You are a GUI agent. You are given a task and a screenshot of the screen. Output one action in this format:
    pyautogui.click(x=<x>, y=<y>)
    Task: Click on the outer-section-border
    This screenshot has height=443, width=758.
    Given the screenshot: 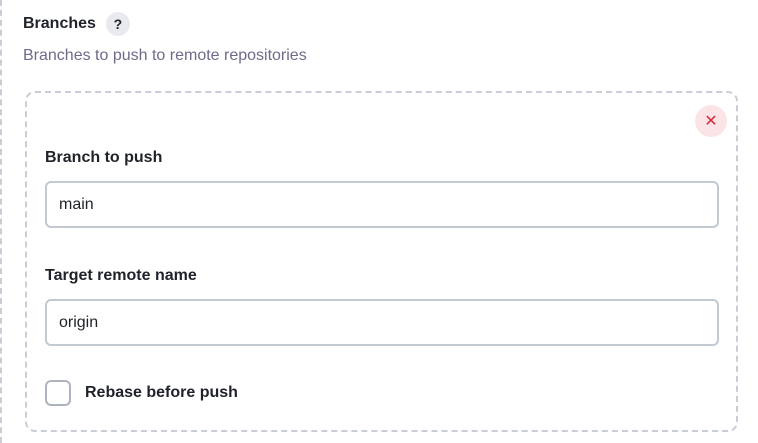 What is the action you would take?
    pyautogui.click(x=1, y=221)
    